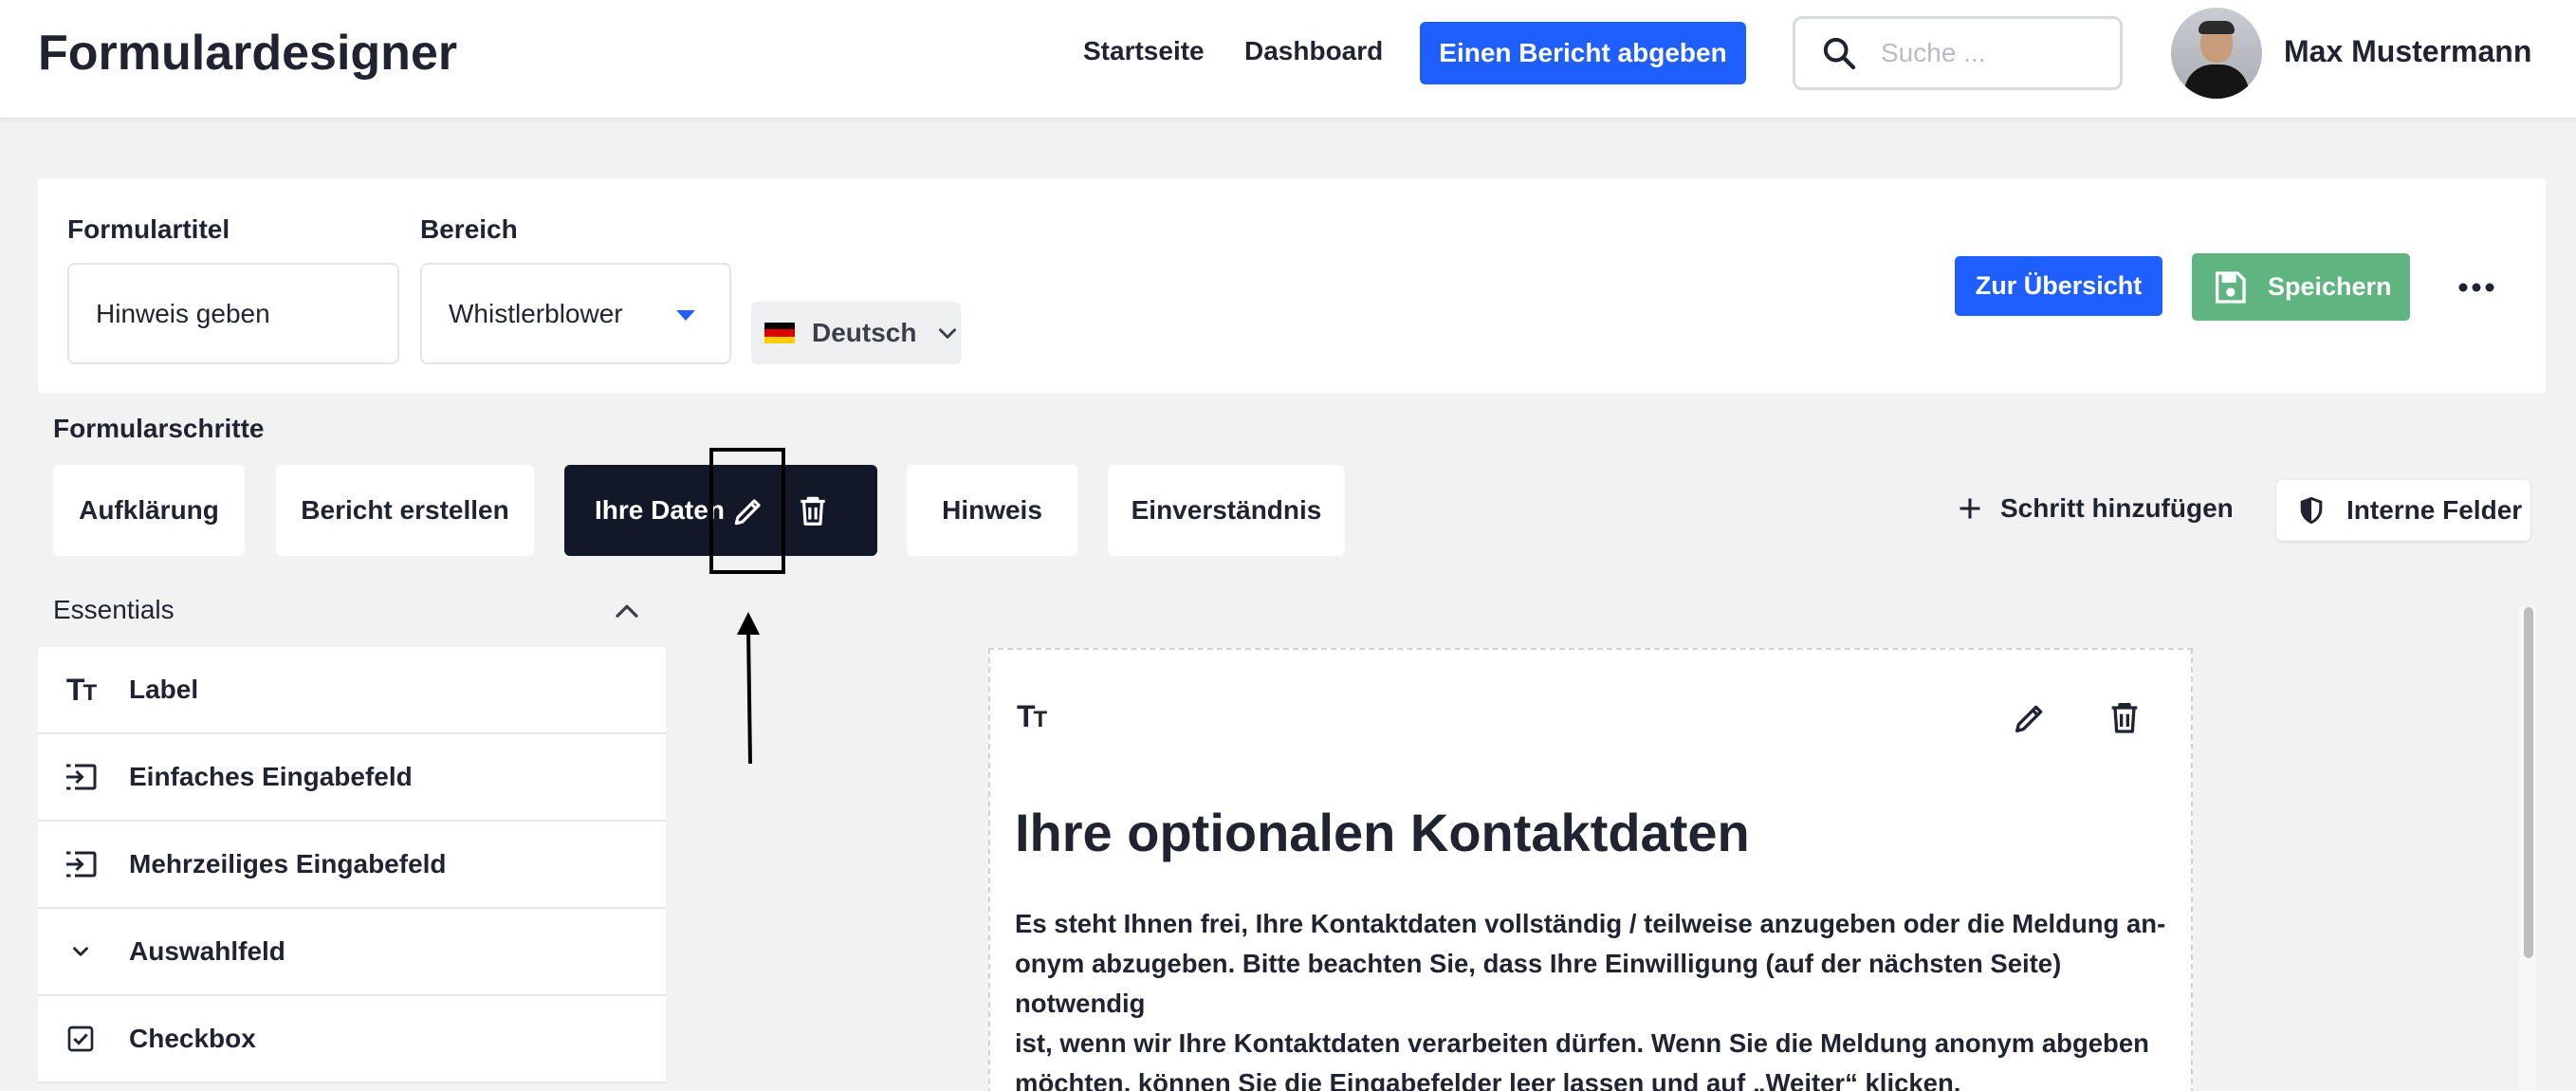 Image resolution: width=2576 pixels, height=1091 pixels. What do you see at coordinates (660, 510) in the screenshot?
I see `step-tab-label: Ihre Daten` at bounding box center [660, 510].